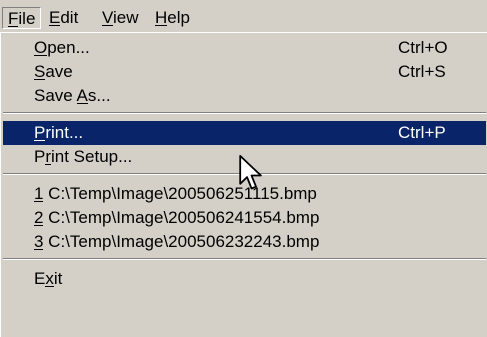 The image size is (487, 337). I want to click on menu-edit: Edit, so click(63, 18).